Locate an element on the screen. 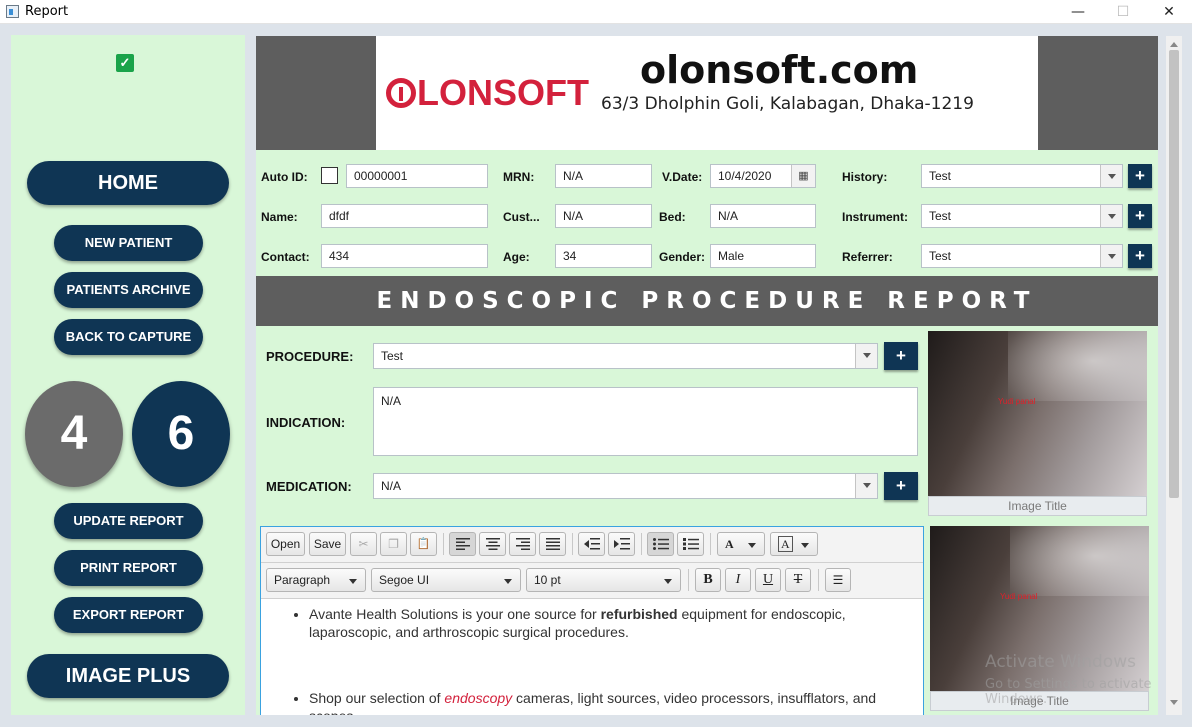 This screenshot has width=1192, height=727. age-label: Age: is located at coordinates (516, 257).